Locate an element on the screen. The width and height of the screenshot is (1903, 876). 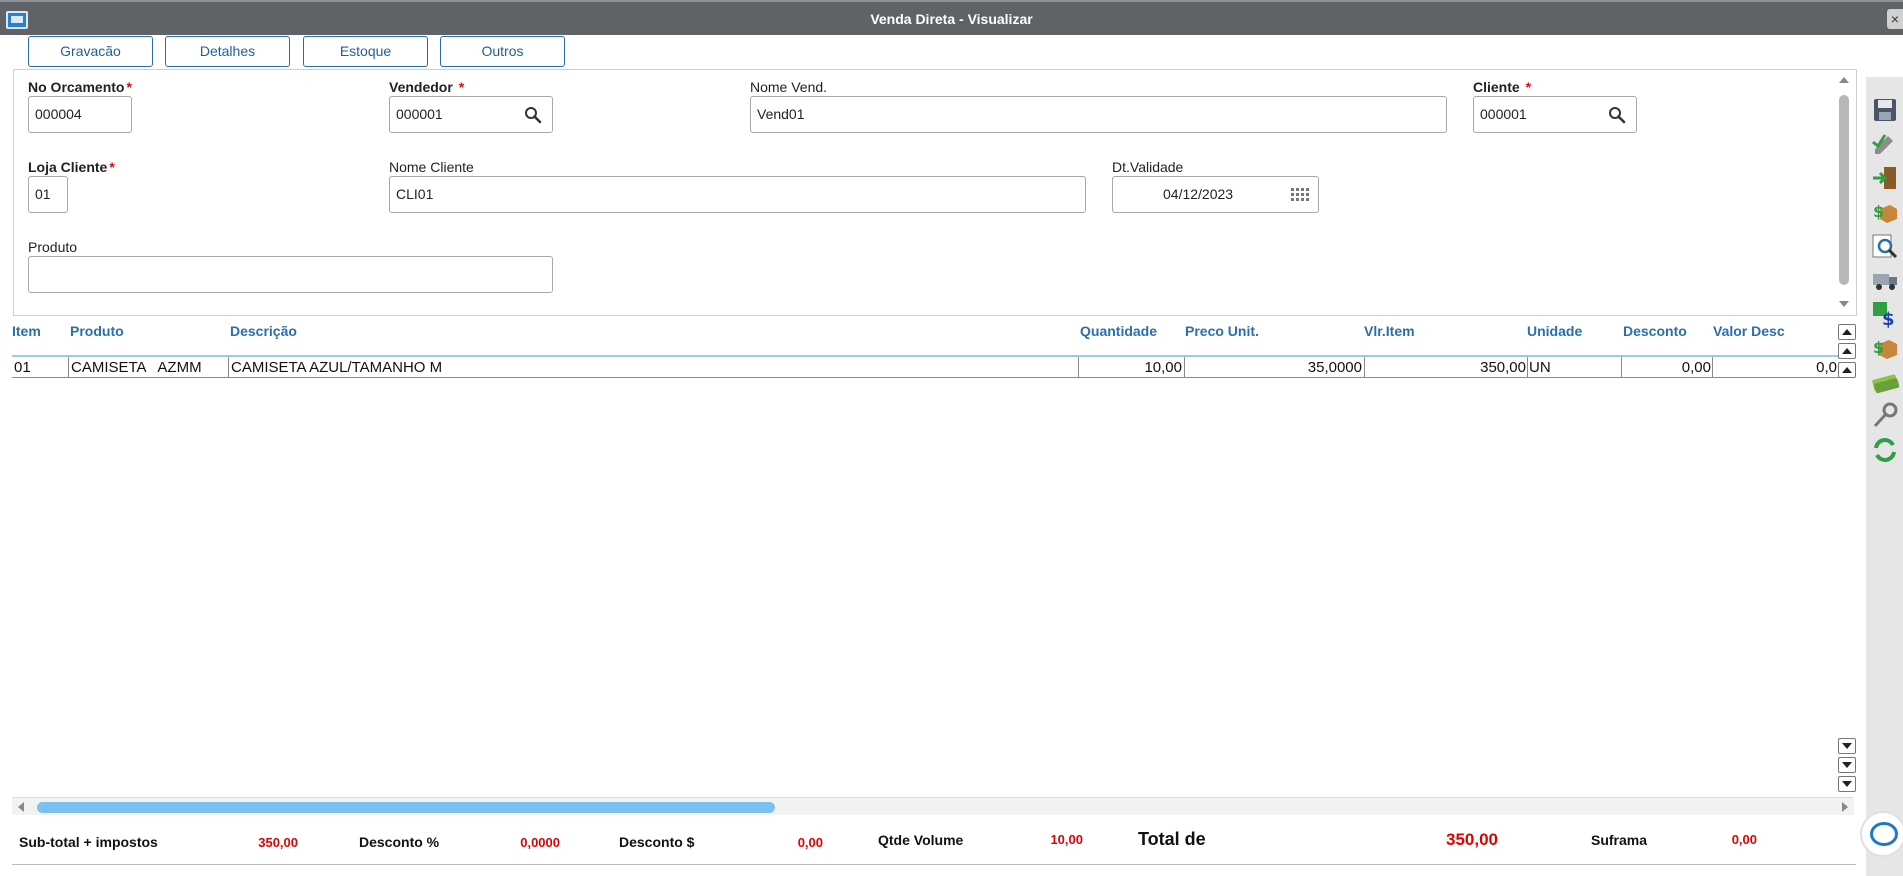
exchange-icon: $ is located at coordinates (1885, 314).